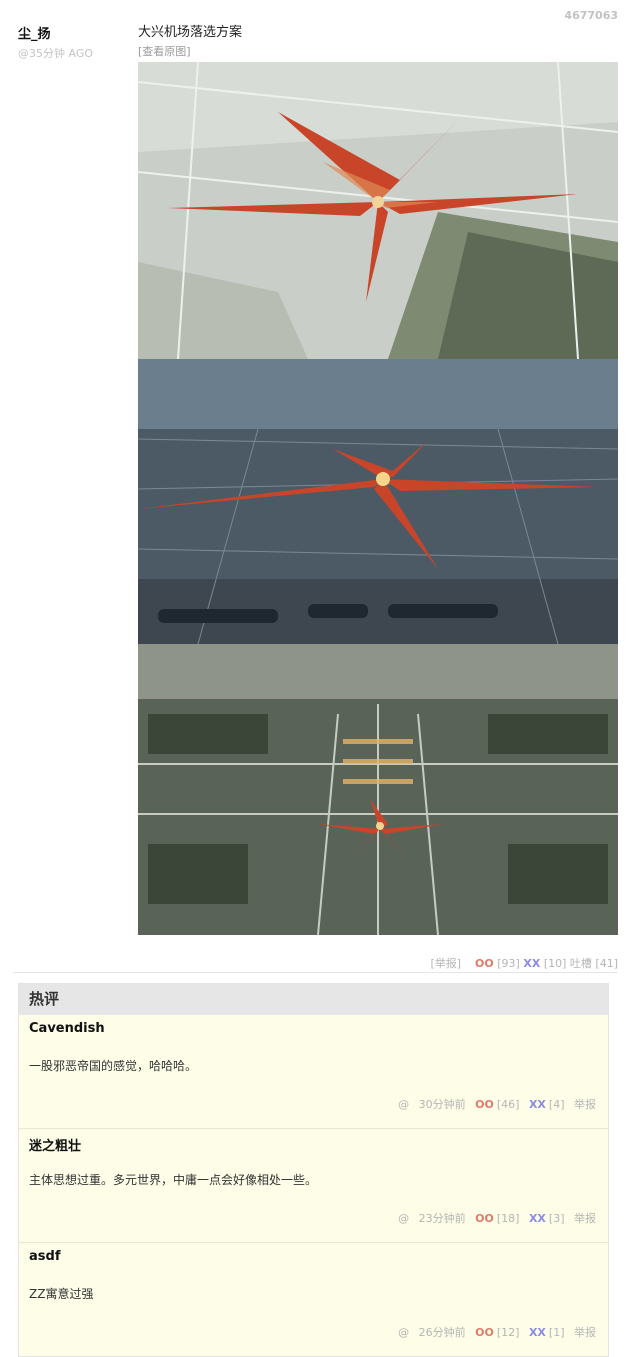 This screenshot has width=636, height=1357. I want to click on oo-count: [46], so click(508, 1104).